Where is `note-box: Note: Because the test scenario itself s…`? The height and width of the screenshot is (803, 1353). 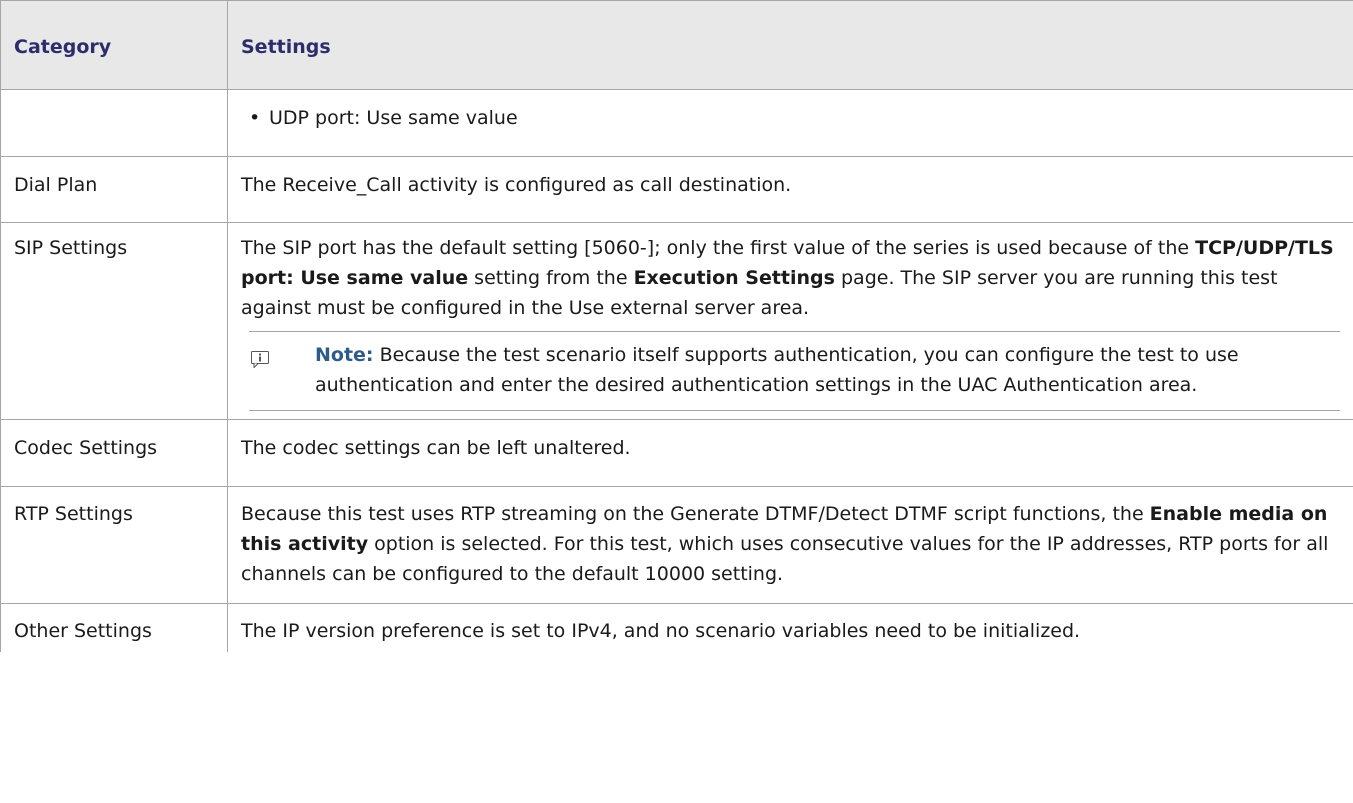 note-box: Note: Because the test scenario itself s… is located at coordinates (794, 371).